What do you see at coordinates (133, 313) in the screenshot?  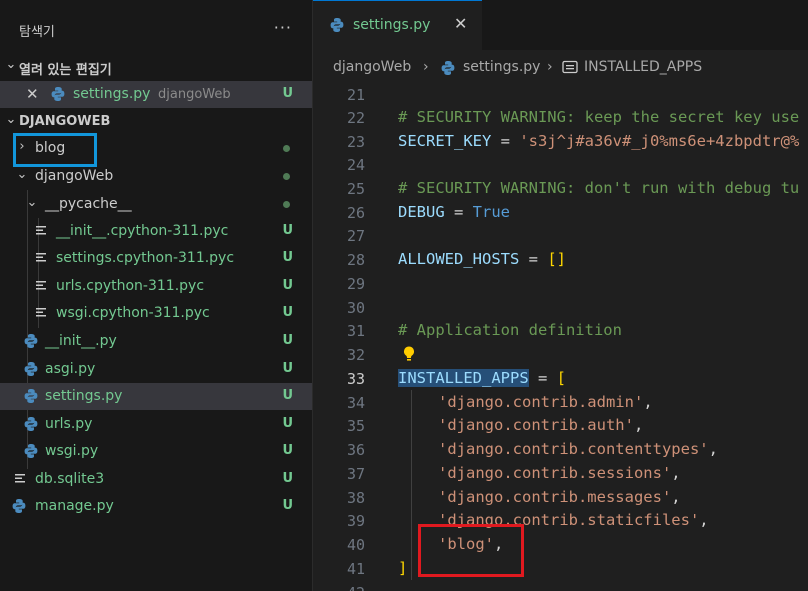 I see `tree-item-label: wsgi.cpython-311.pyc` at bounding box center [133, 313].